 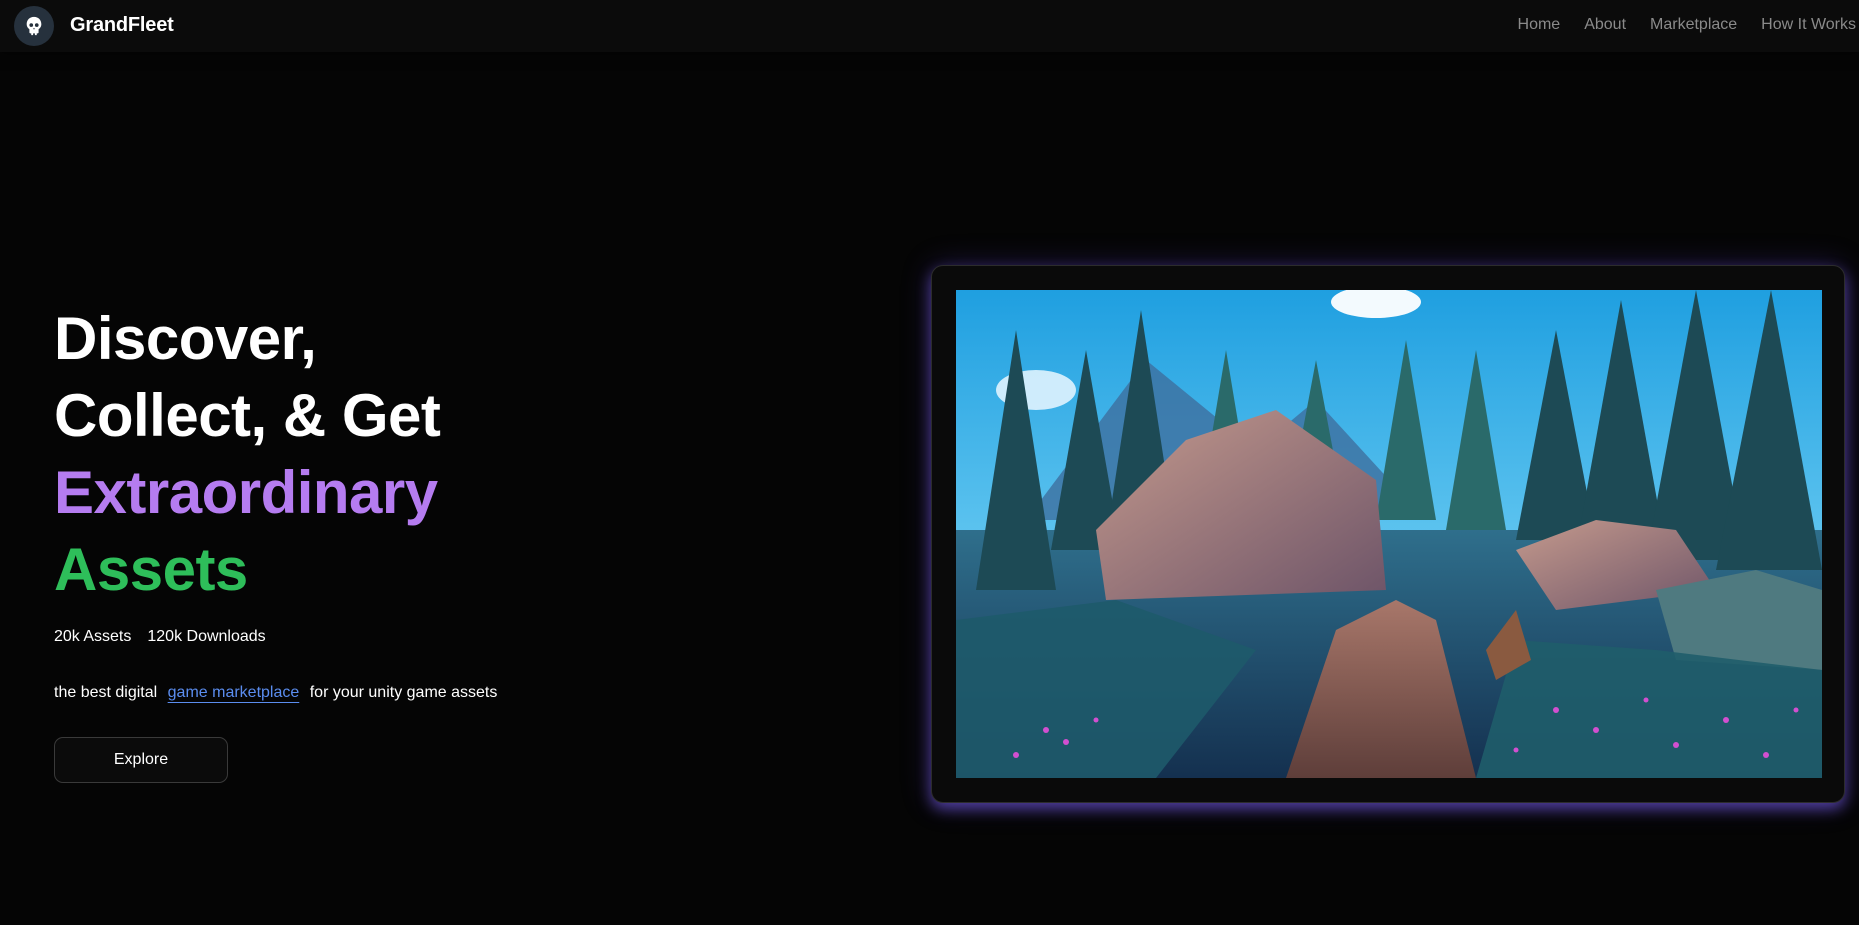 I want to click on hero-stats: 20k Assets 120k Downloads, so click(x=160, y=637).